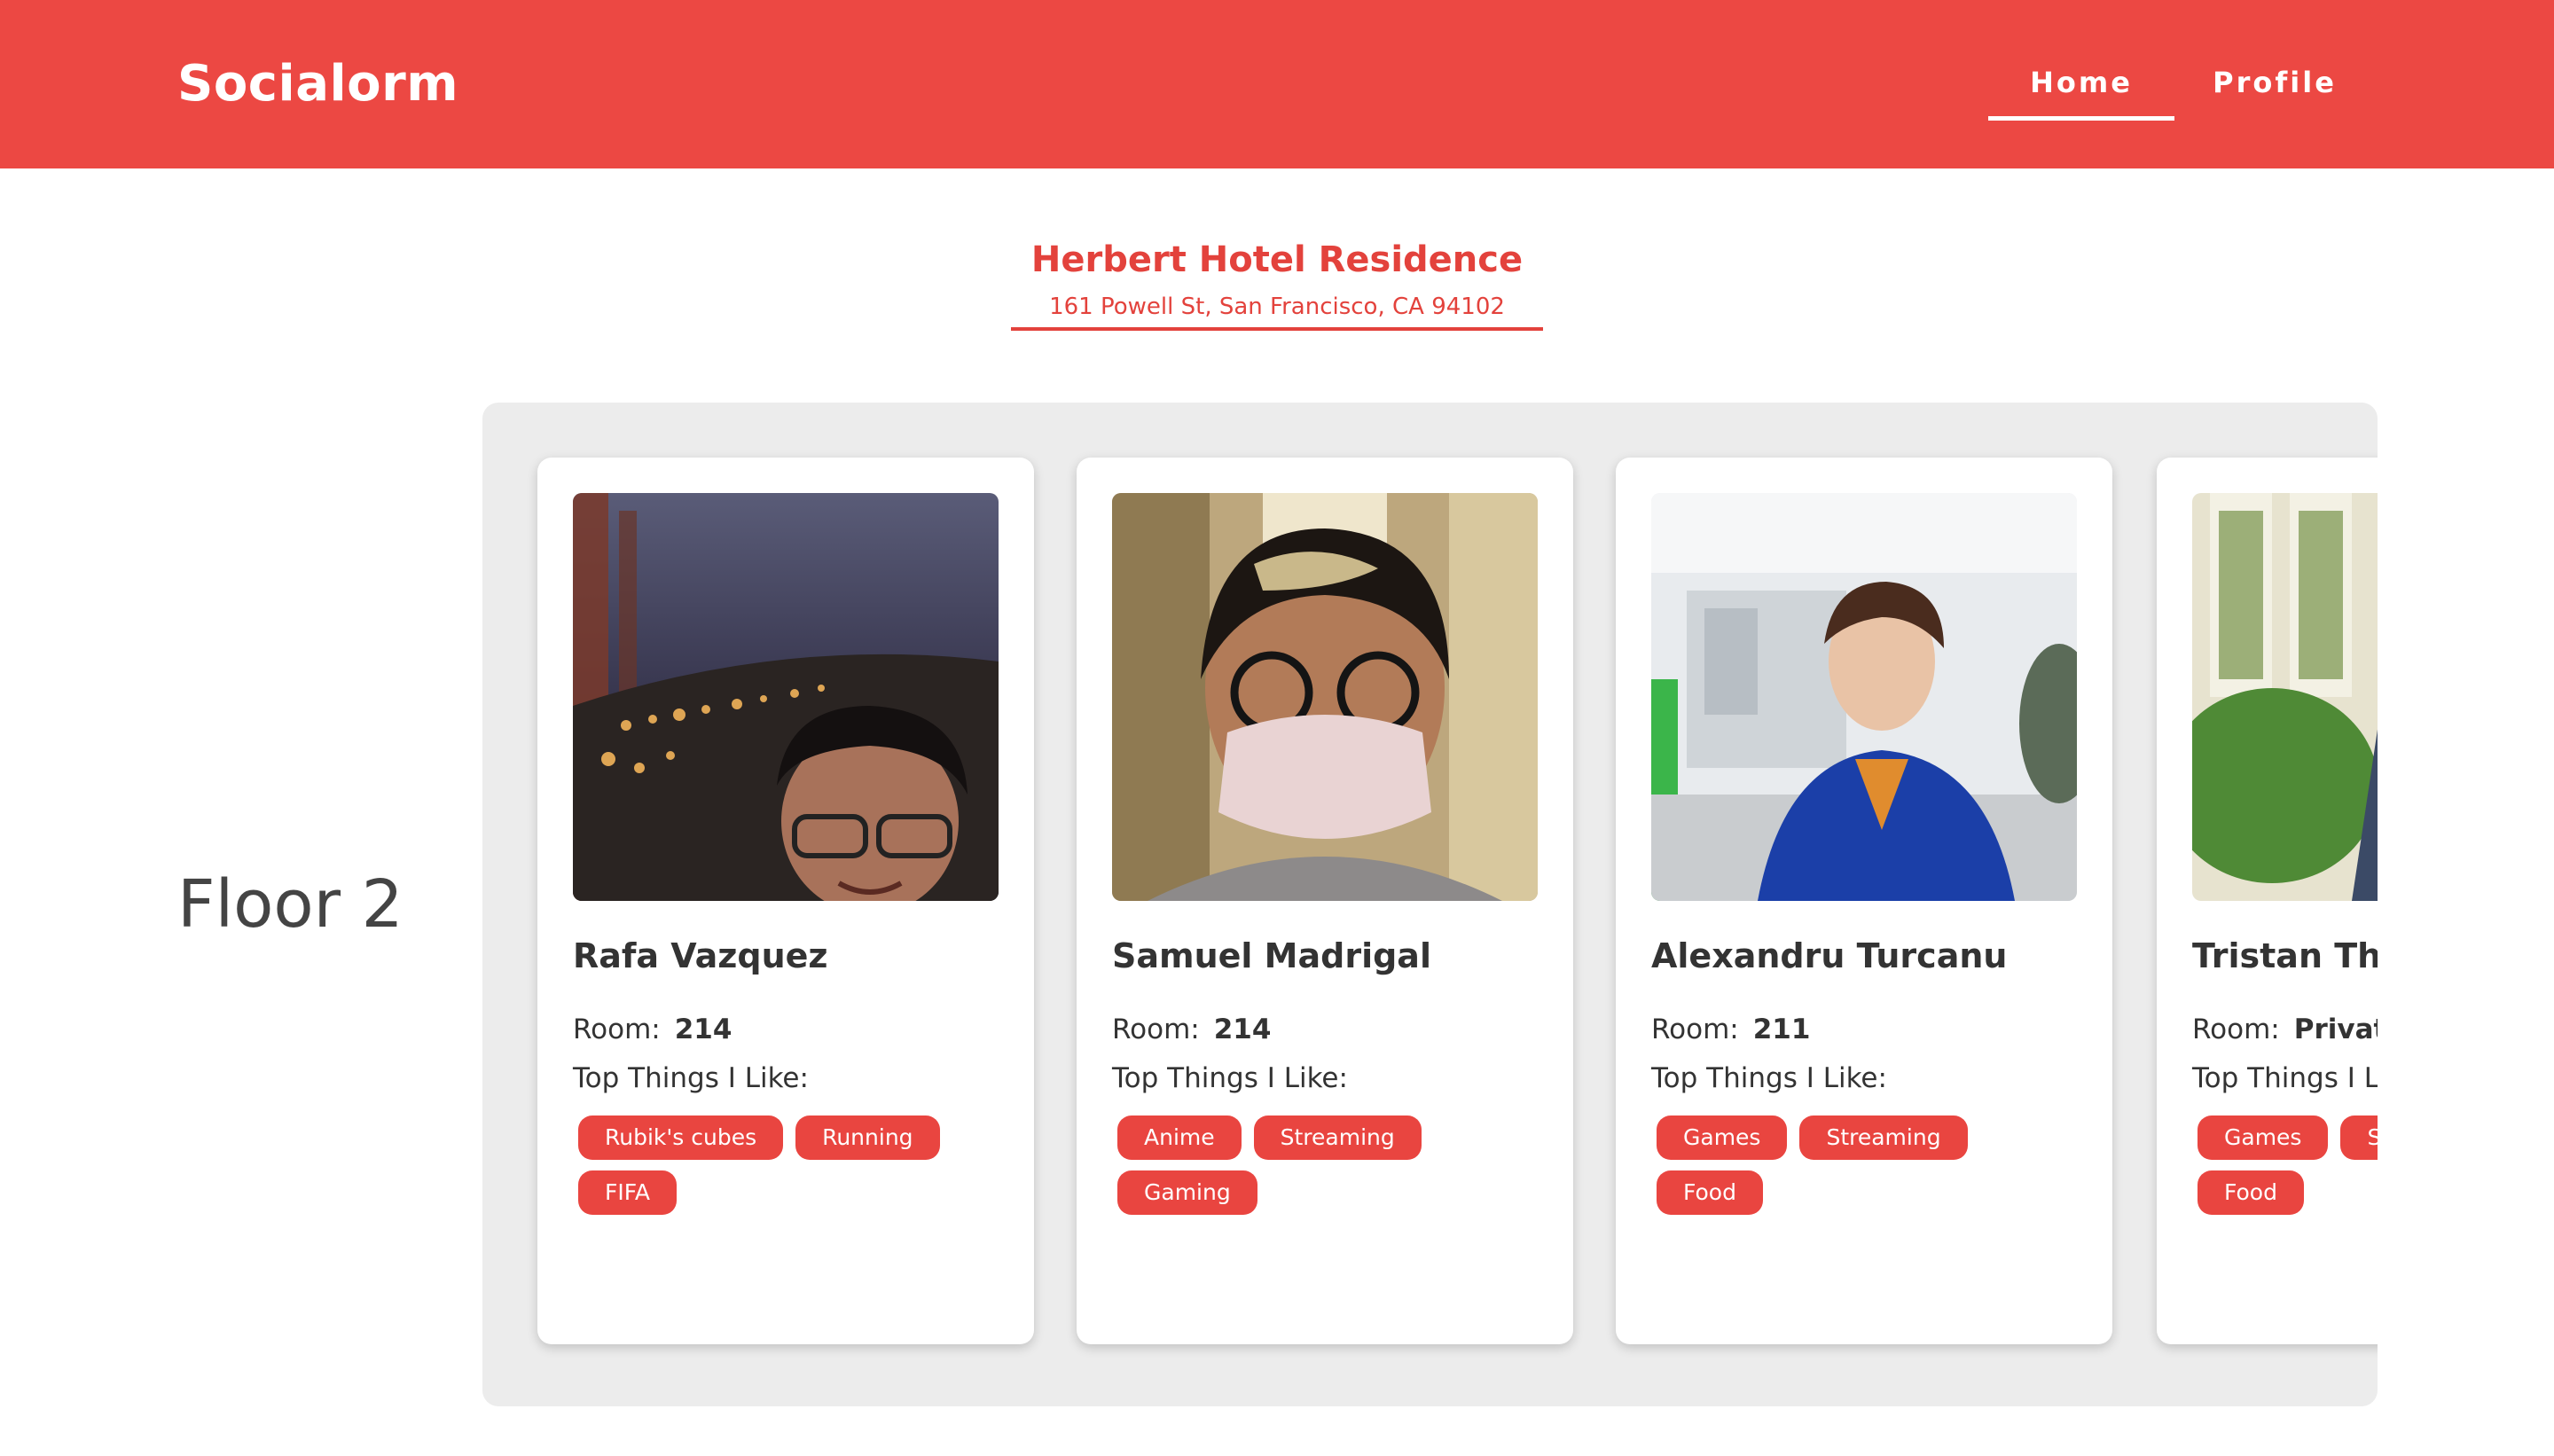 The image size is (2554, 1456). I want to click on brand-logo: Socialorm, so click(317, 84).